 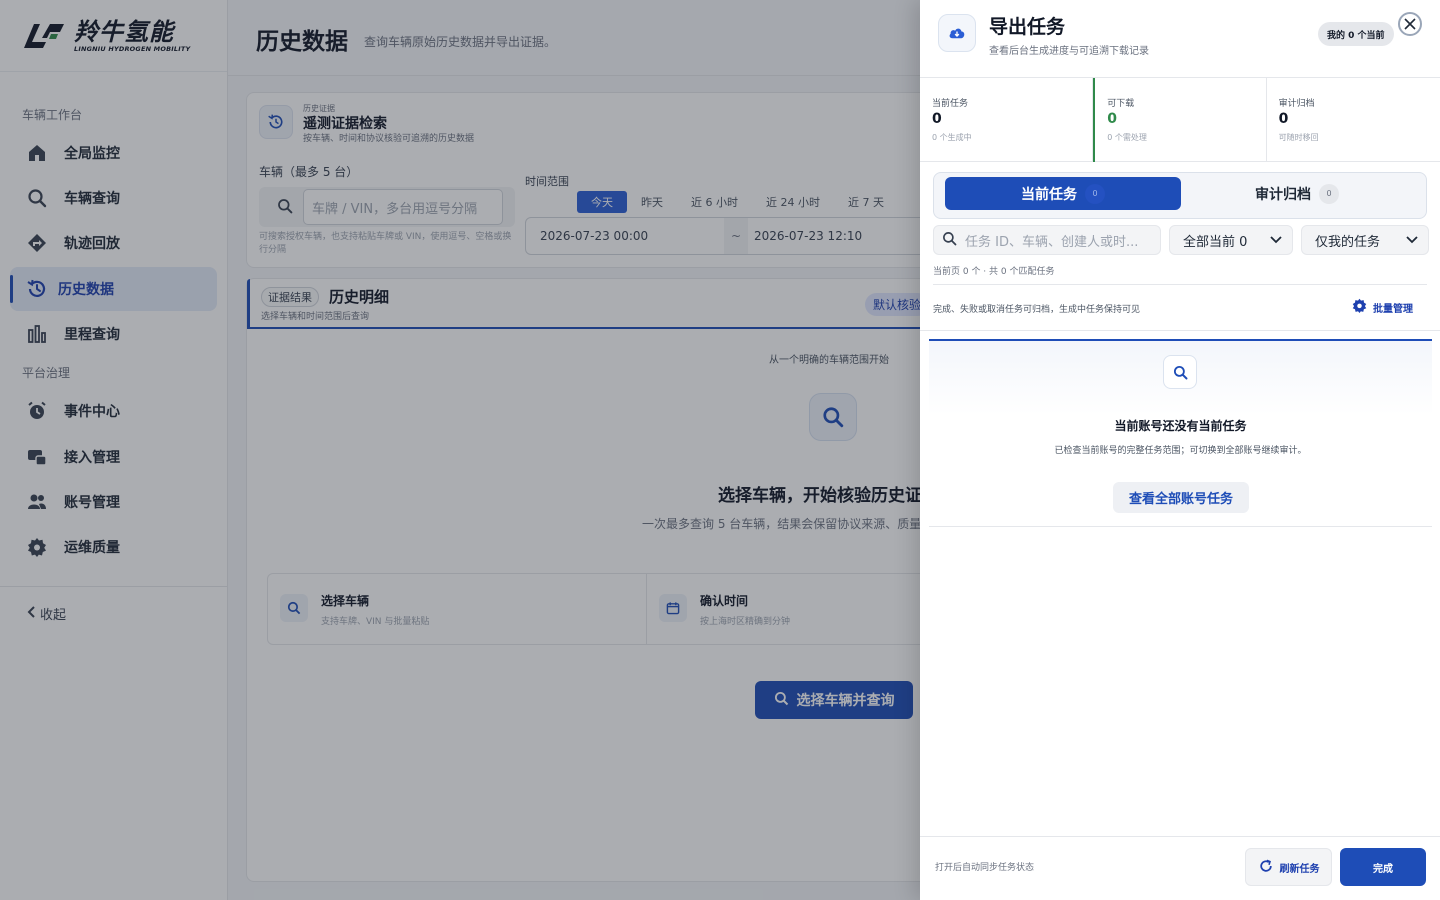 I want to click on task-tabs: 当前任务 0 审计归档 0, so click(x=1180, y=195).